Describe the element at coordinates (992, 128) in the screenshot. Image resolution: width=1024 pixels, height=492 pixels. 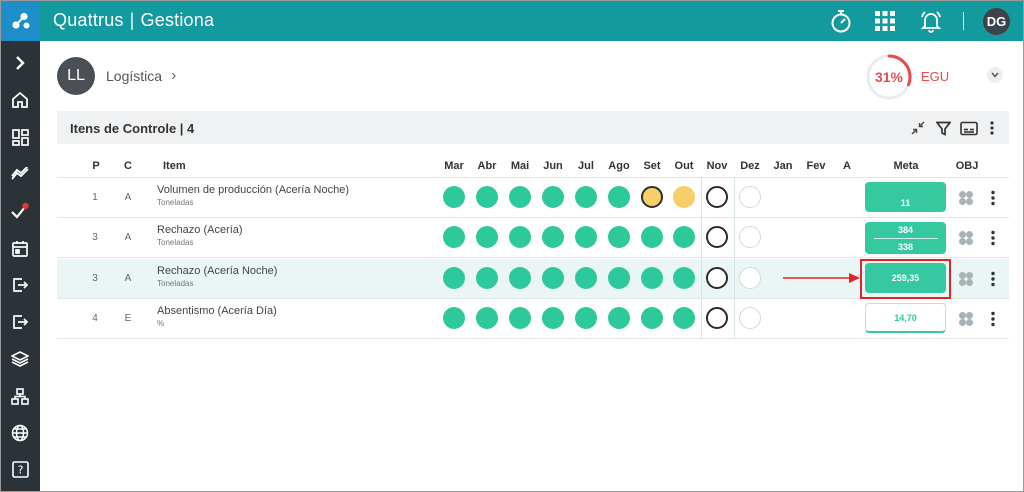
I see `section-more-icon` at that location.